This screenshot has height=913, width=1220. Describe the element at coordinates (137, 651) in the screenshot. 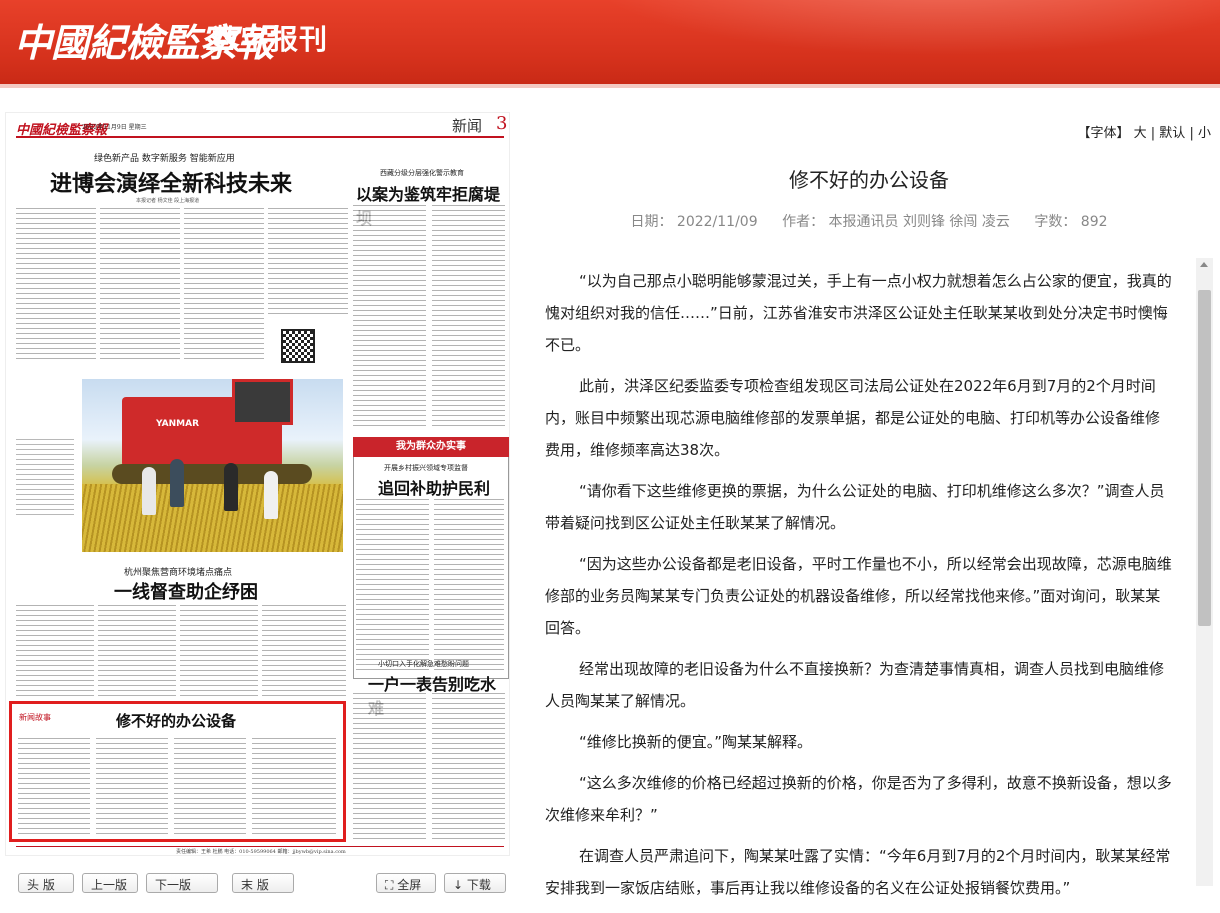

I see `story3-text-col2` at that location.